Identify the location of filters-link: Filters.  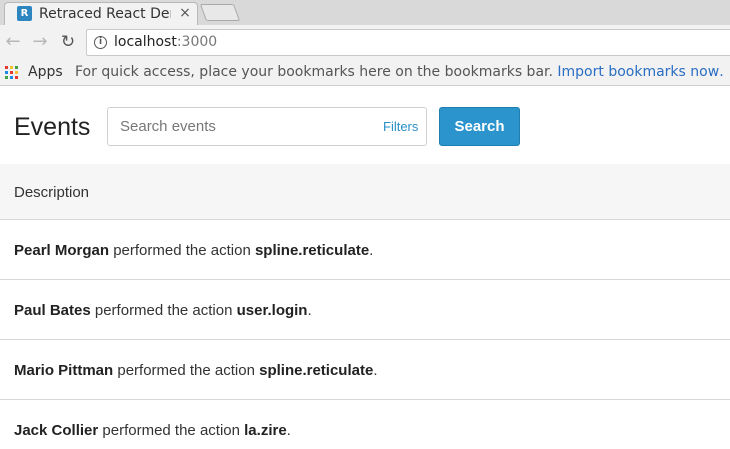
(400, 126).